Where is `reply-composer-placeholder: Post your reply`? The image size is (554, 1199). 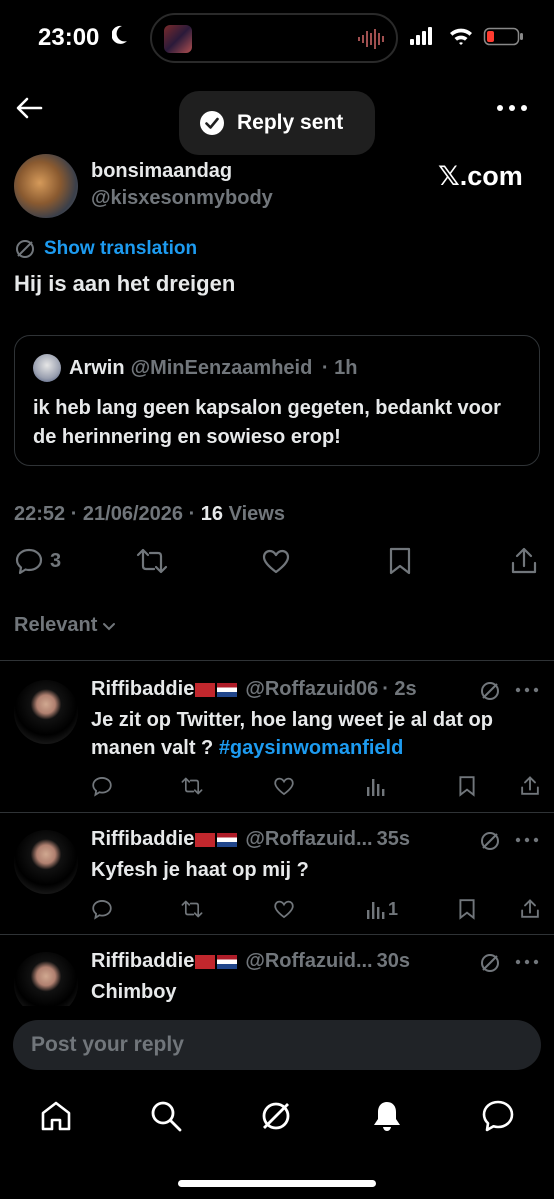
reply-composer-placeholder: Post your reply is located at coordinates (107, 1044).